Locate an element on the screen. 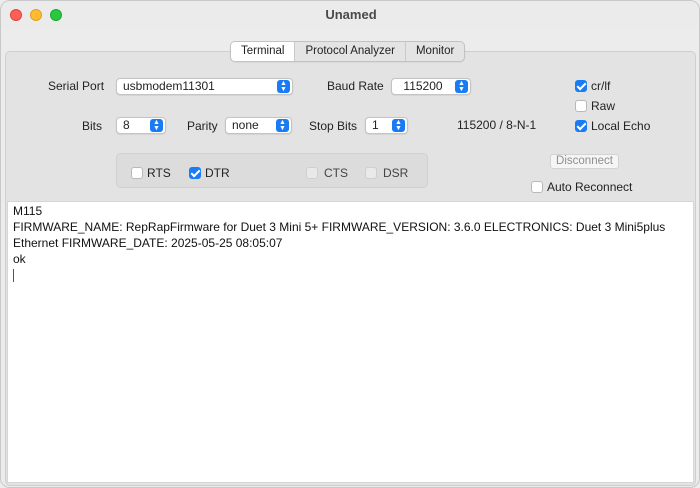 Image resolution: width=700 pixels, height=488 pixels. baud-rate-value: 115200 is located at coordinates (423, 86).